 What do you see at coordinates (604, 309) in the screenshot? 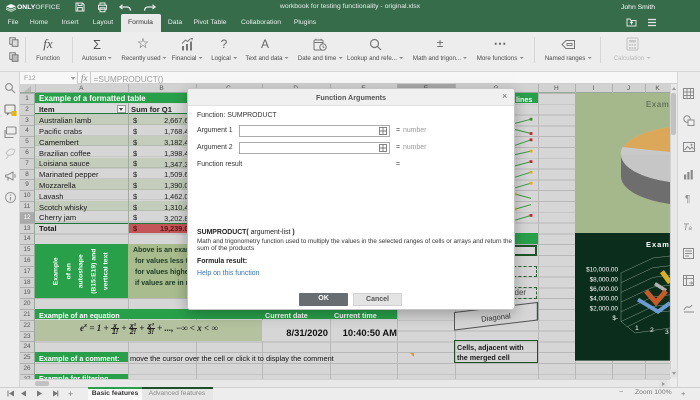
I see `svg-text: $2,000.00` at bounding box center [604, 309].